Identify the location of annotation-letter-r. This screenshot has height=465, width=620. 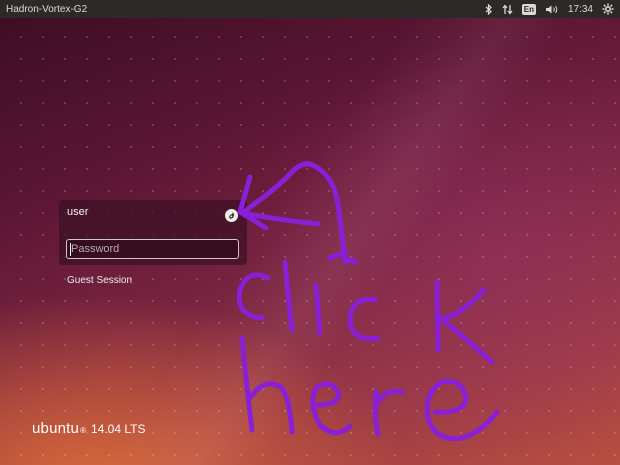
(388, 412).